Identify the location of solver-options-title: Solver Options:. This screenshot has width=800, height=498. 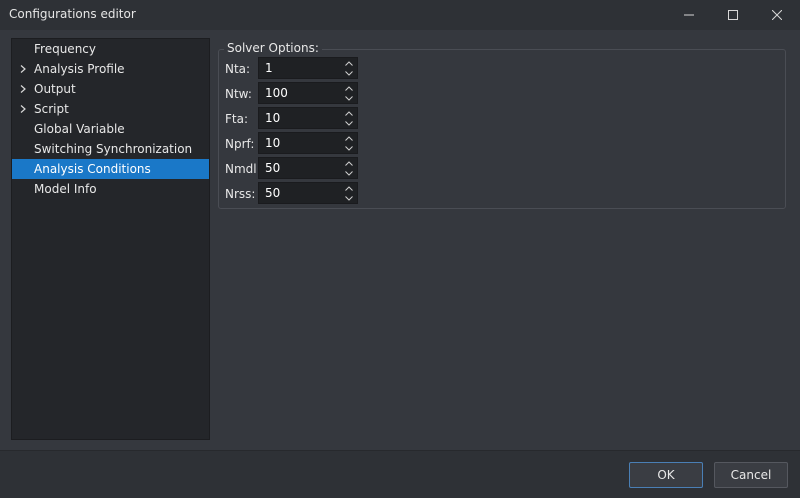
(273, 48).